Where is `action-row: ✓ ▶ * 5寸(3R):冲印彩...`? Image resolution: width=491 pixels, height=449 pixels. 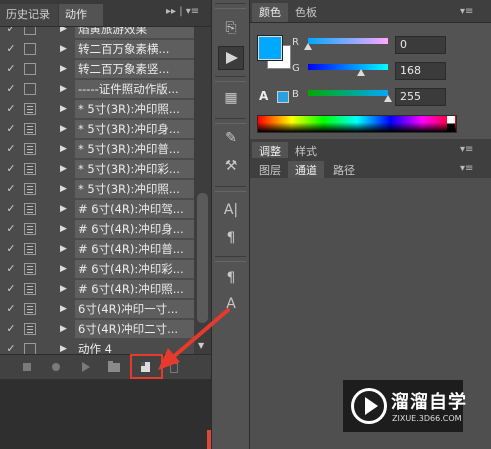 action-row: ✓ ▶ * 5寸(3R):冲印彩... is located at coordinates (97, 169).